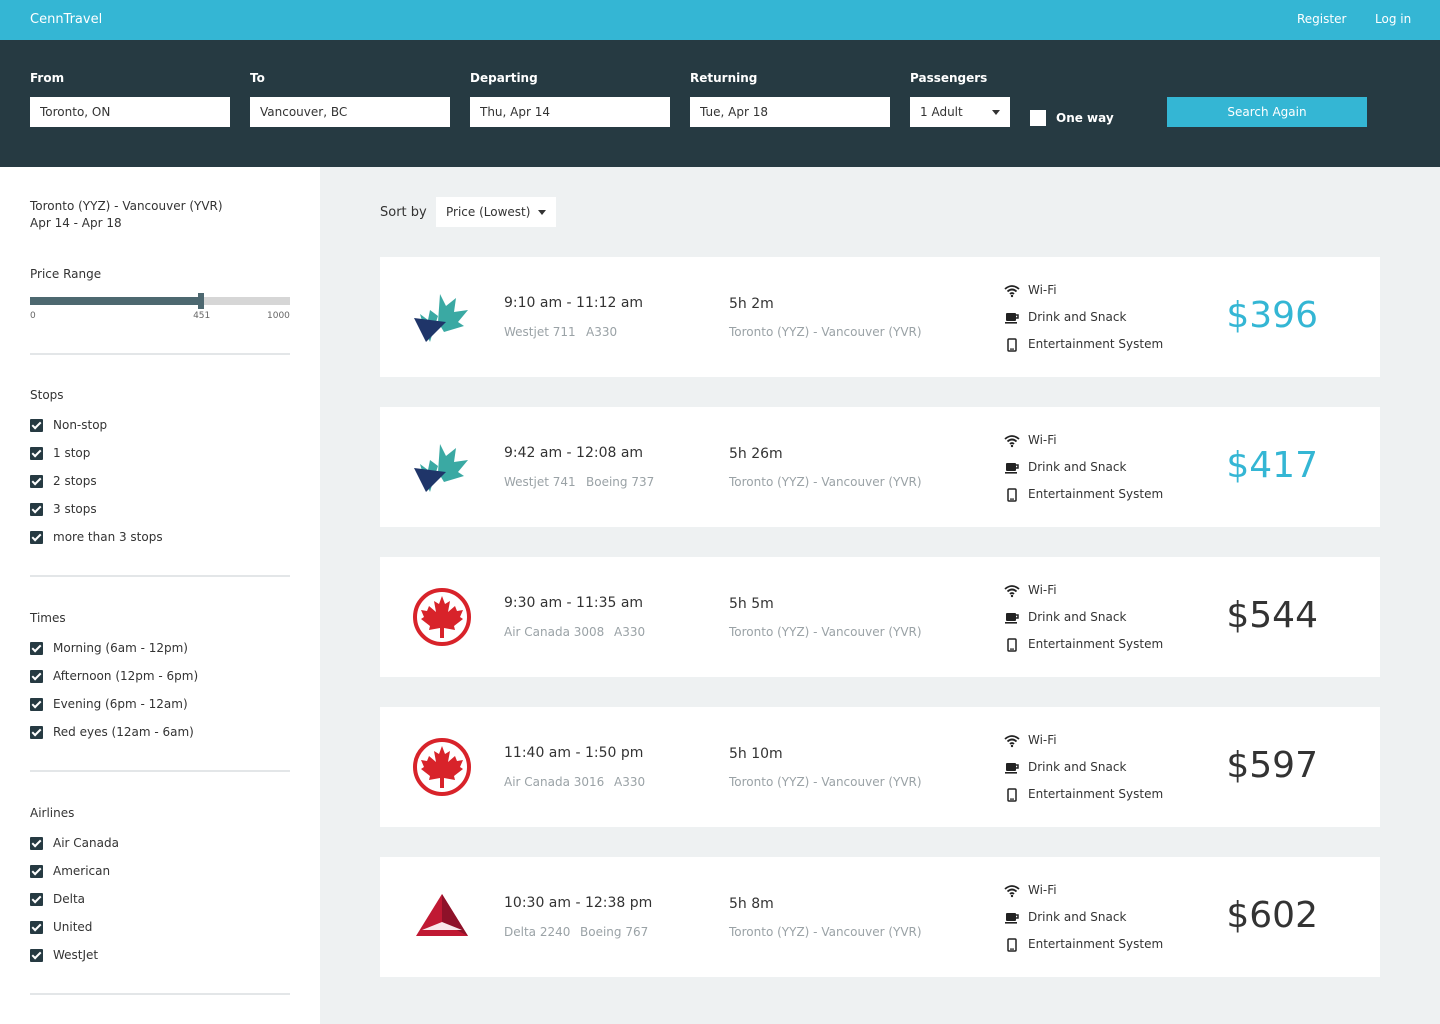 The image size is (1440, 1024). What do you see at coordinates (76, 223) in the screenshot?
I see `route-dates: Apr 14 - Apr 18` at bounding box center [76, 223].